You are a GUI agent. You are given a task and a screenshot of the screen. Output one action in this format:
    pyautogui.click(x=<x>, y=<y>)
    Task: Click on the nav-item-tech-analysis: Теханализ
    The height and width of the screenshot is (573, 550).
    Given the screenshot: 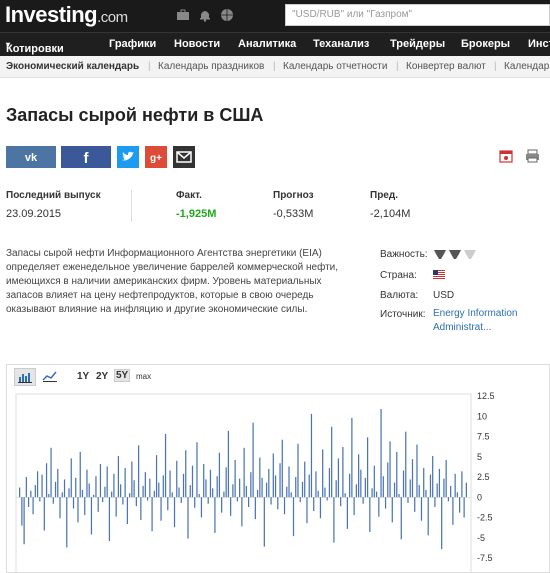 What is the action you would take?
    pyautogui.click(x=341, y=44)
    